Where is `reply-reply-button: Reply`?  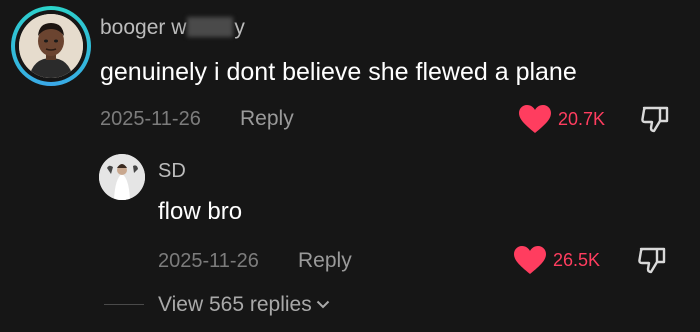
reply-reply-button: Reply is located at coordinates (325, 261).